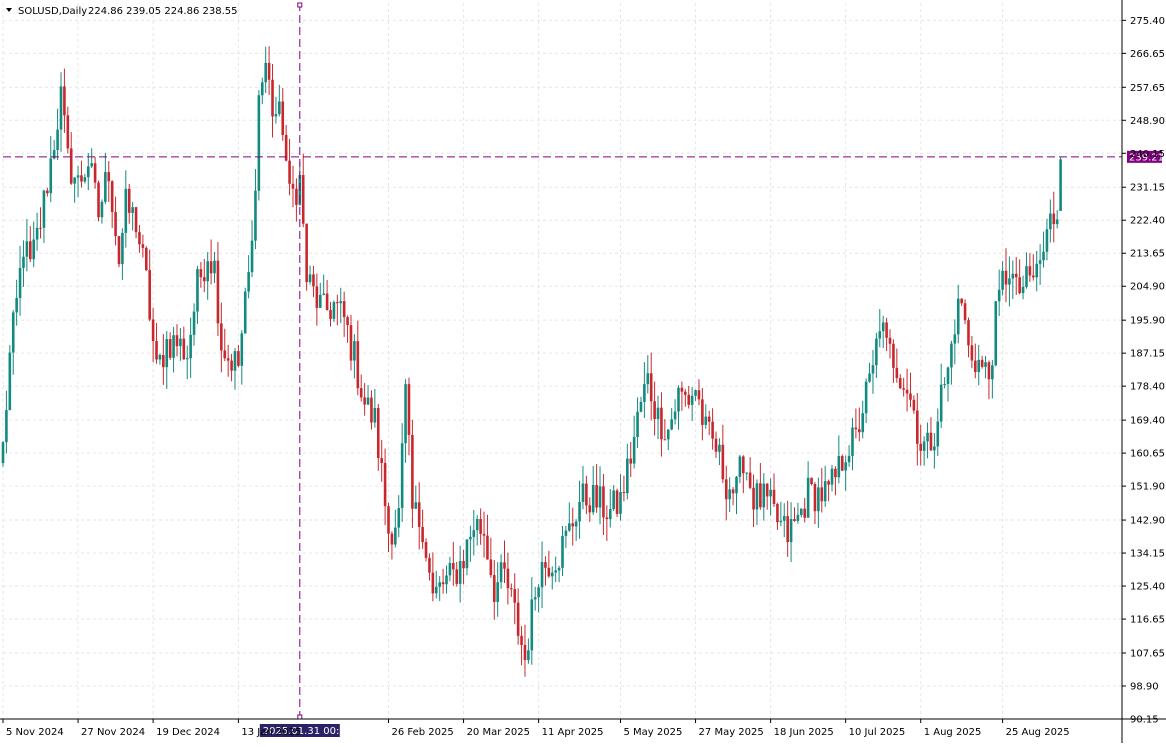 This screenshot has width=1166, height=747. I want to click on y-tick-label: 240.15, so click(1147, 154).